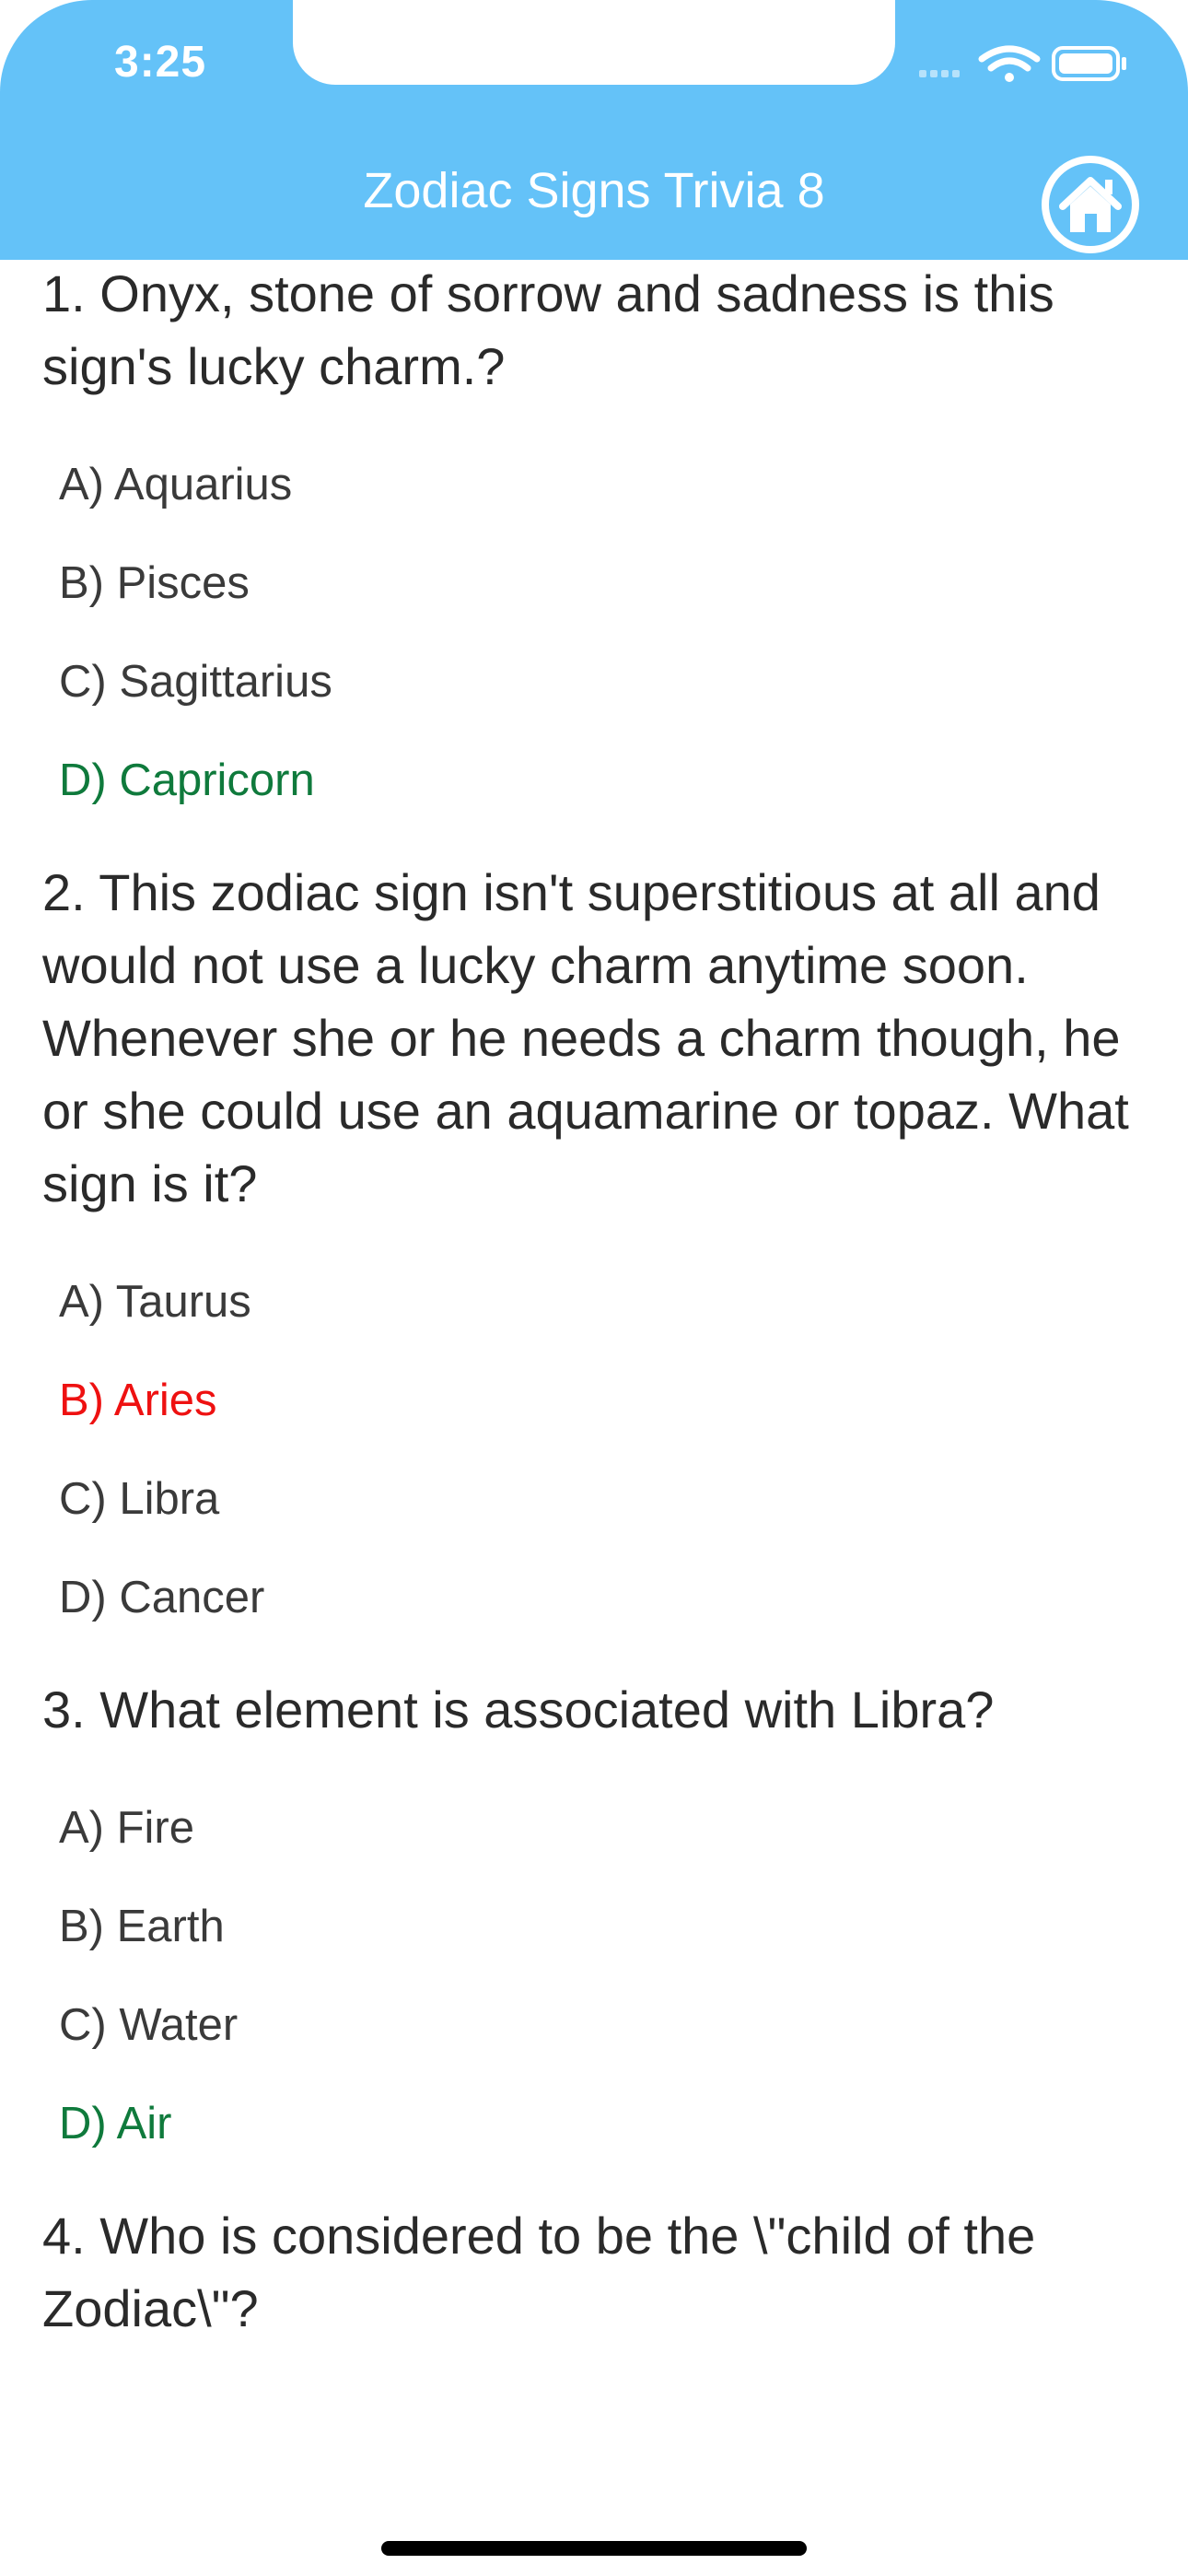 This screenshot has height=2576, width=1188. I want to click on home-indicator, so click(594, 2548).